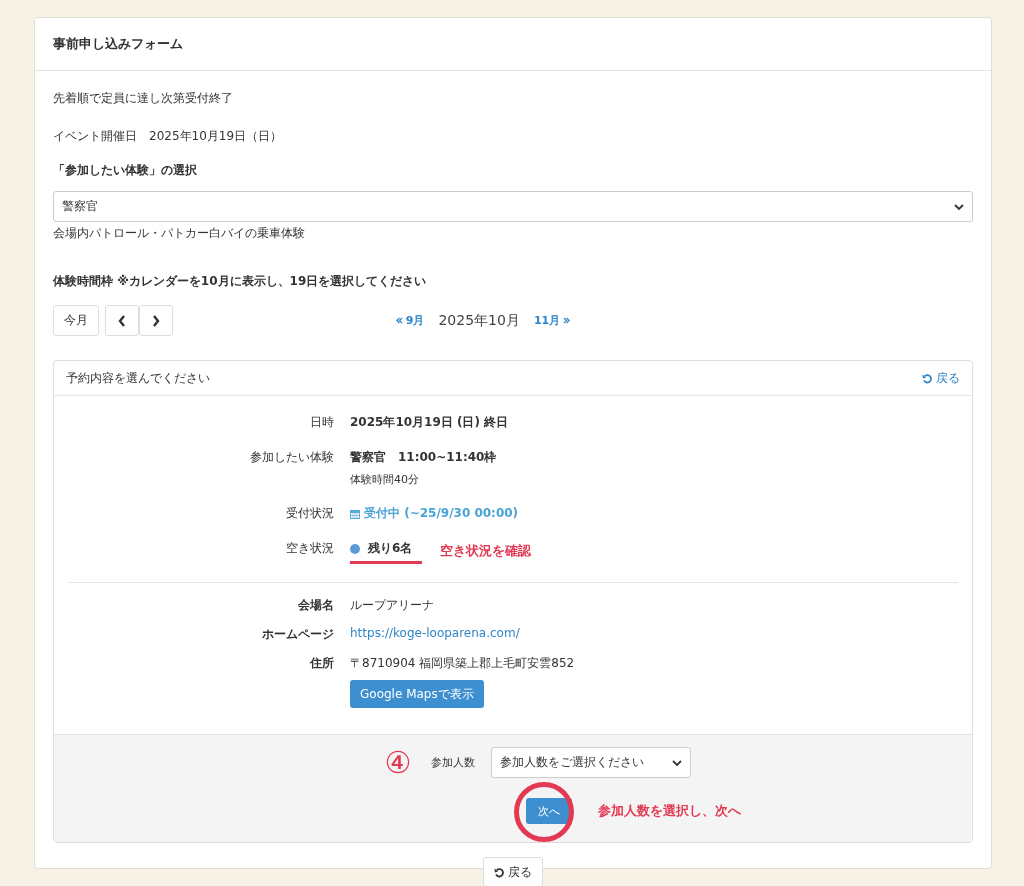 This screenshot has height=886, width=1024. What do you see at coordinates (513, 206) in the screenshot?
I see `experience-select: 警察官` at bounding box center [513, 206].